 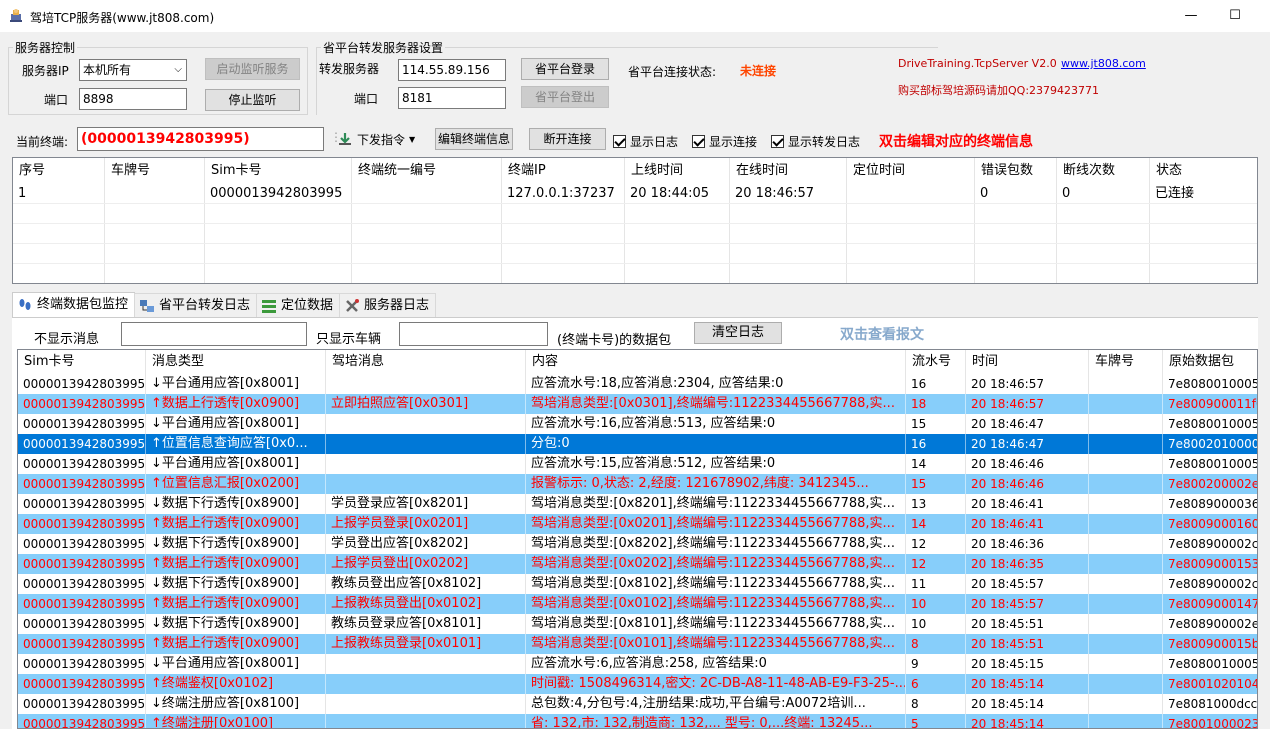 What do you see at coordinates (252, 69) in the screenshot?
I see `start-listen-button: 启动监听服务` at bounding box center [252, 69].